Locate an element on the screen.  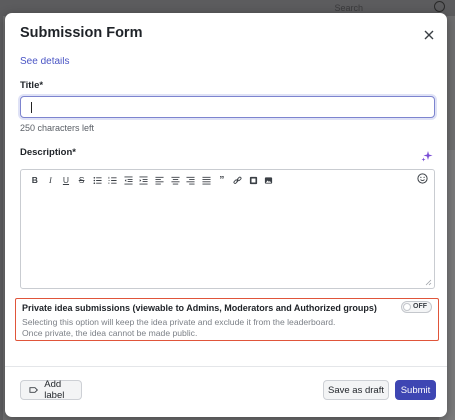
description-label: Description* is located at coordinates (48, 152).